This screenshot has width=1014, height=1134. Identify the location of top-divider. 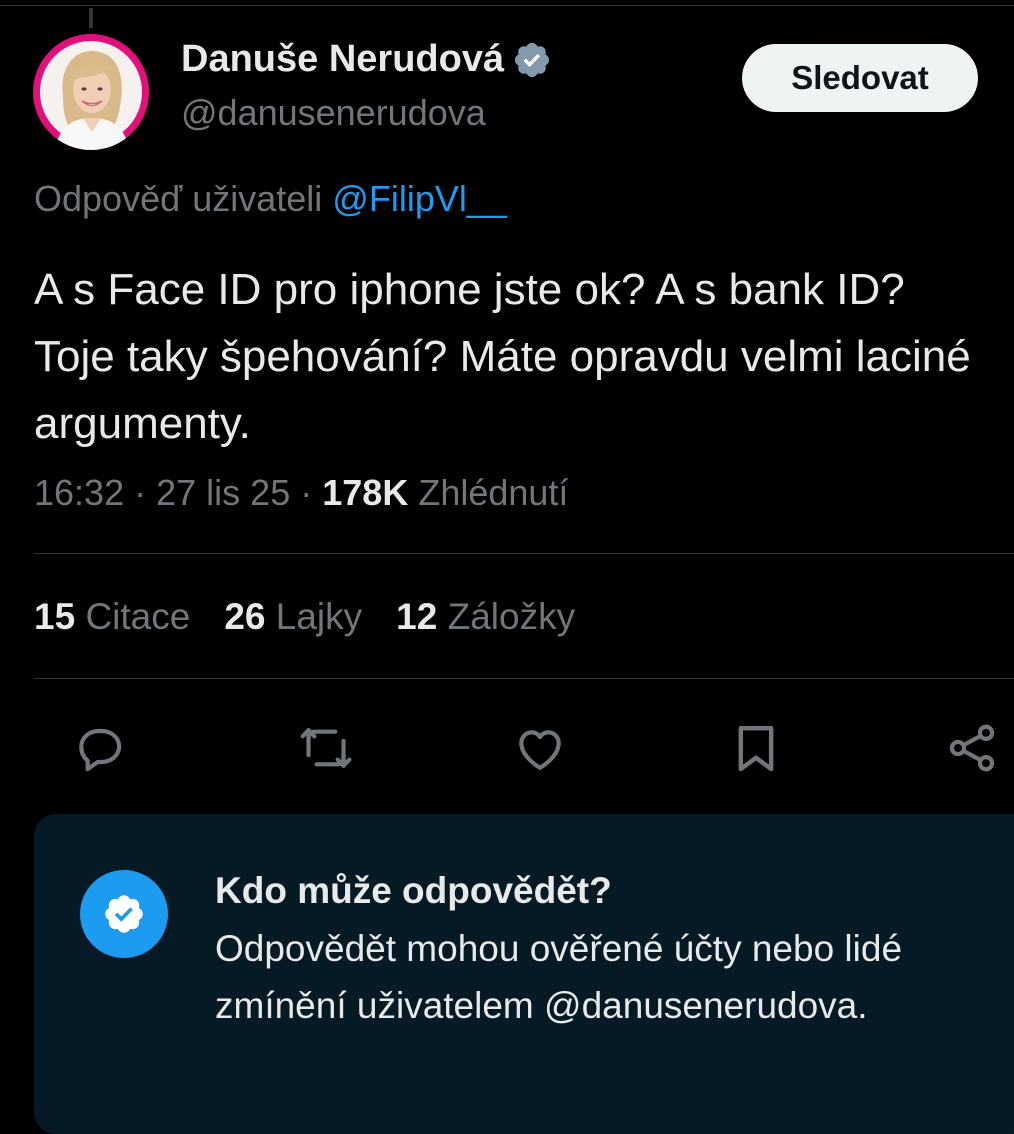
(507, 5).